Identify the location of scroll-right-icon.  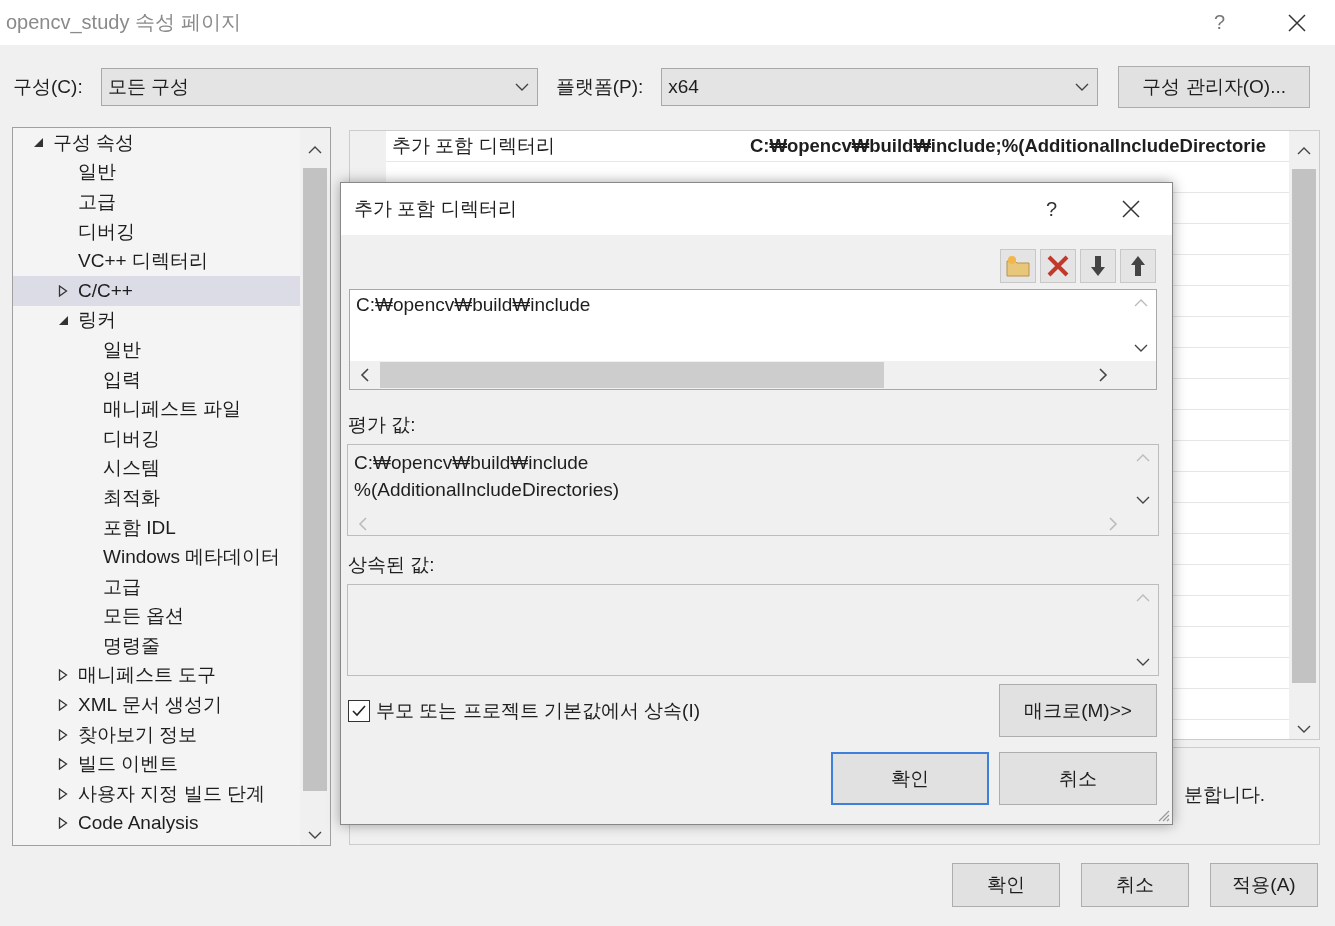
(1103, 375).